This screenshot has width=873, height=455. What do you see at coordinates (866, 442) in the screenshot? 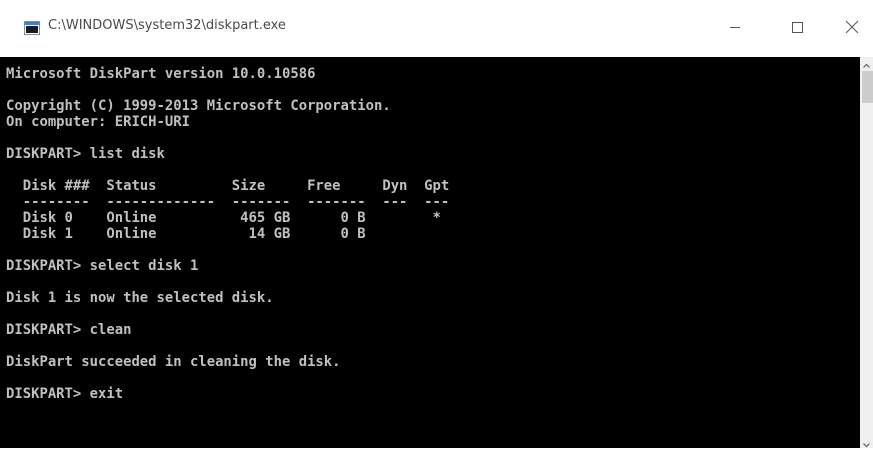
I see `scroll-down-icon` at bounding box center [866, 442].